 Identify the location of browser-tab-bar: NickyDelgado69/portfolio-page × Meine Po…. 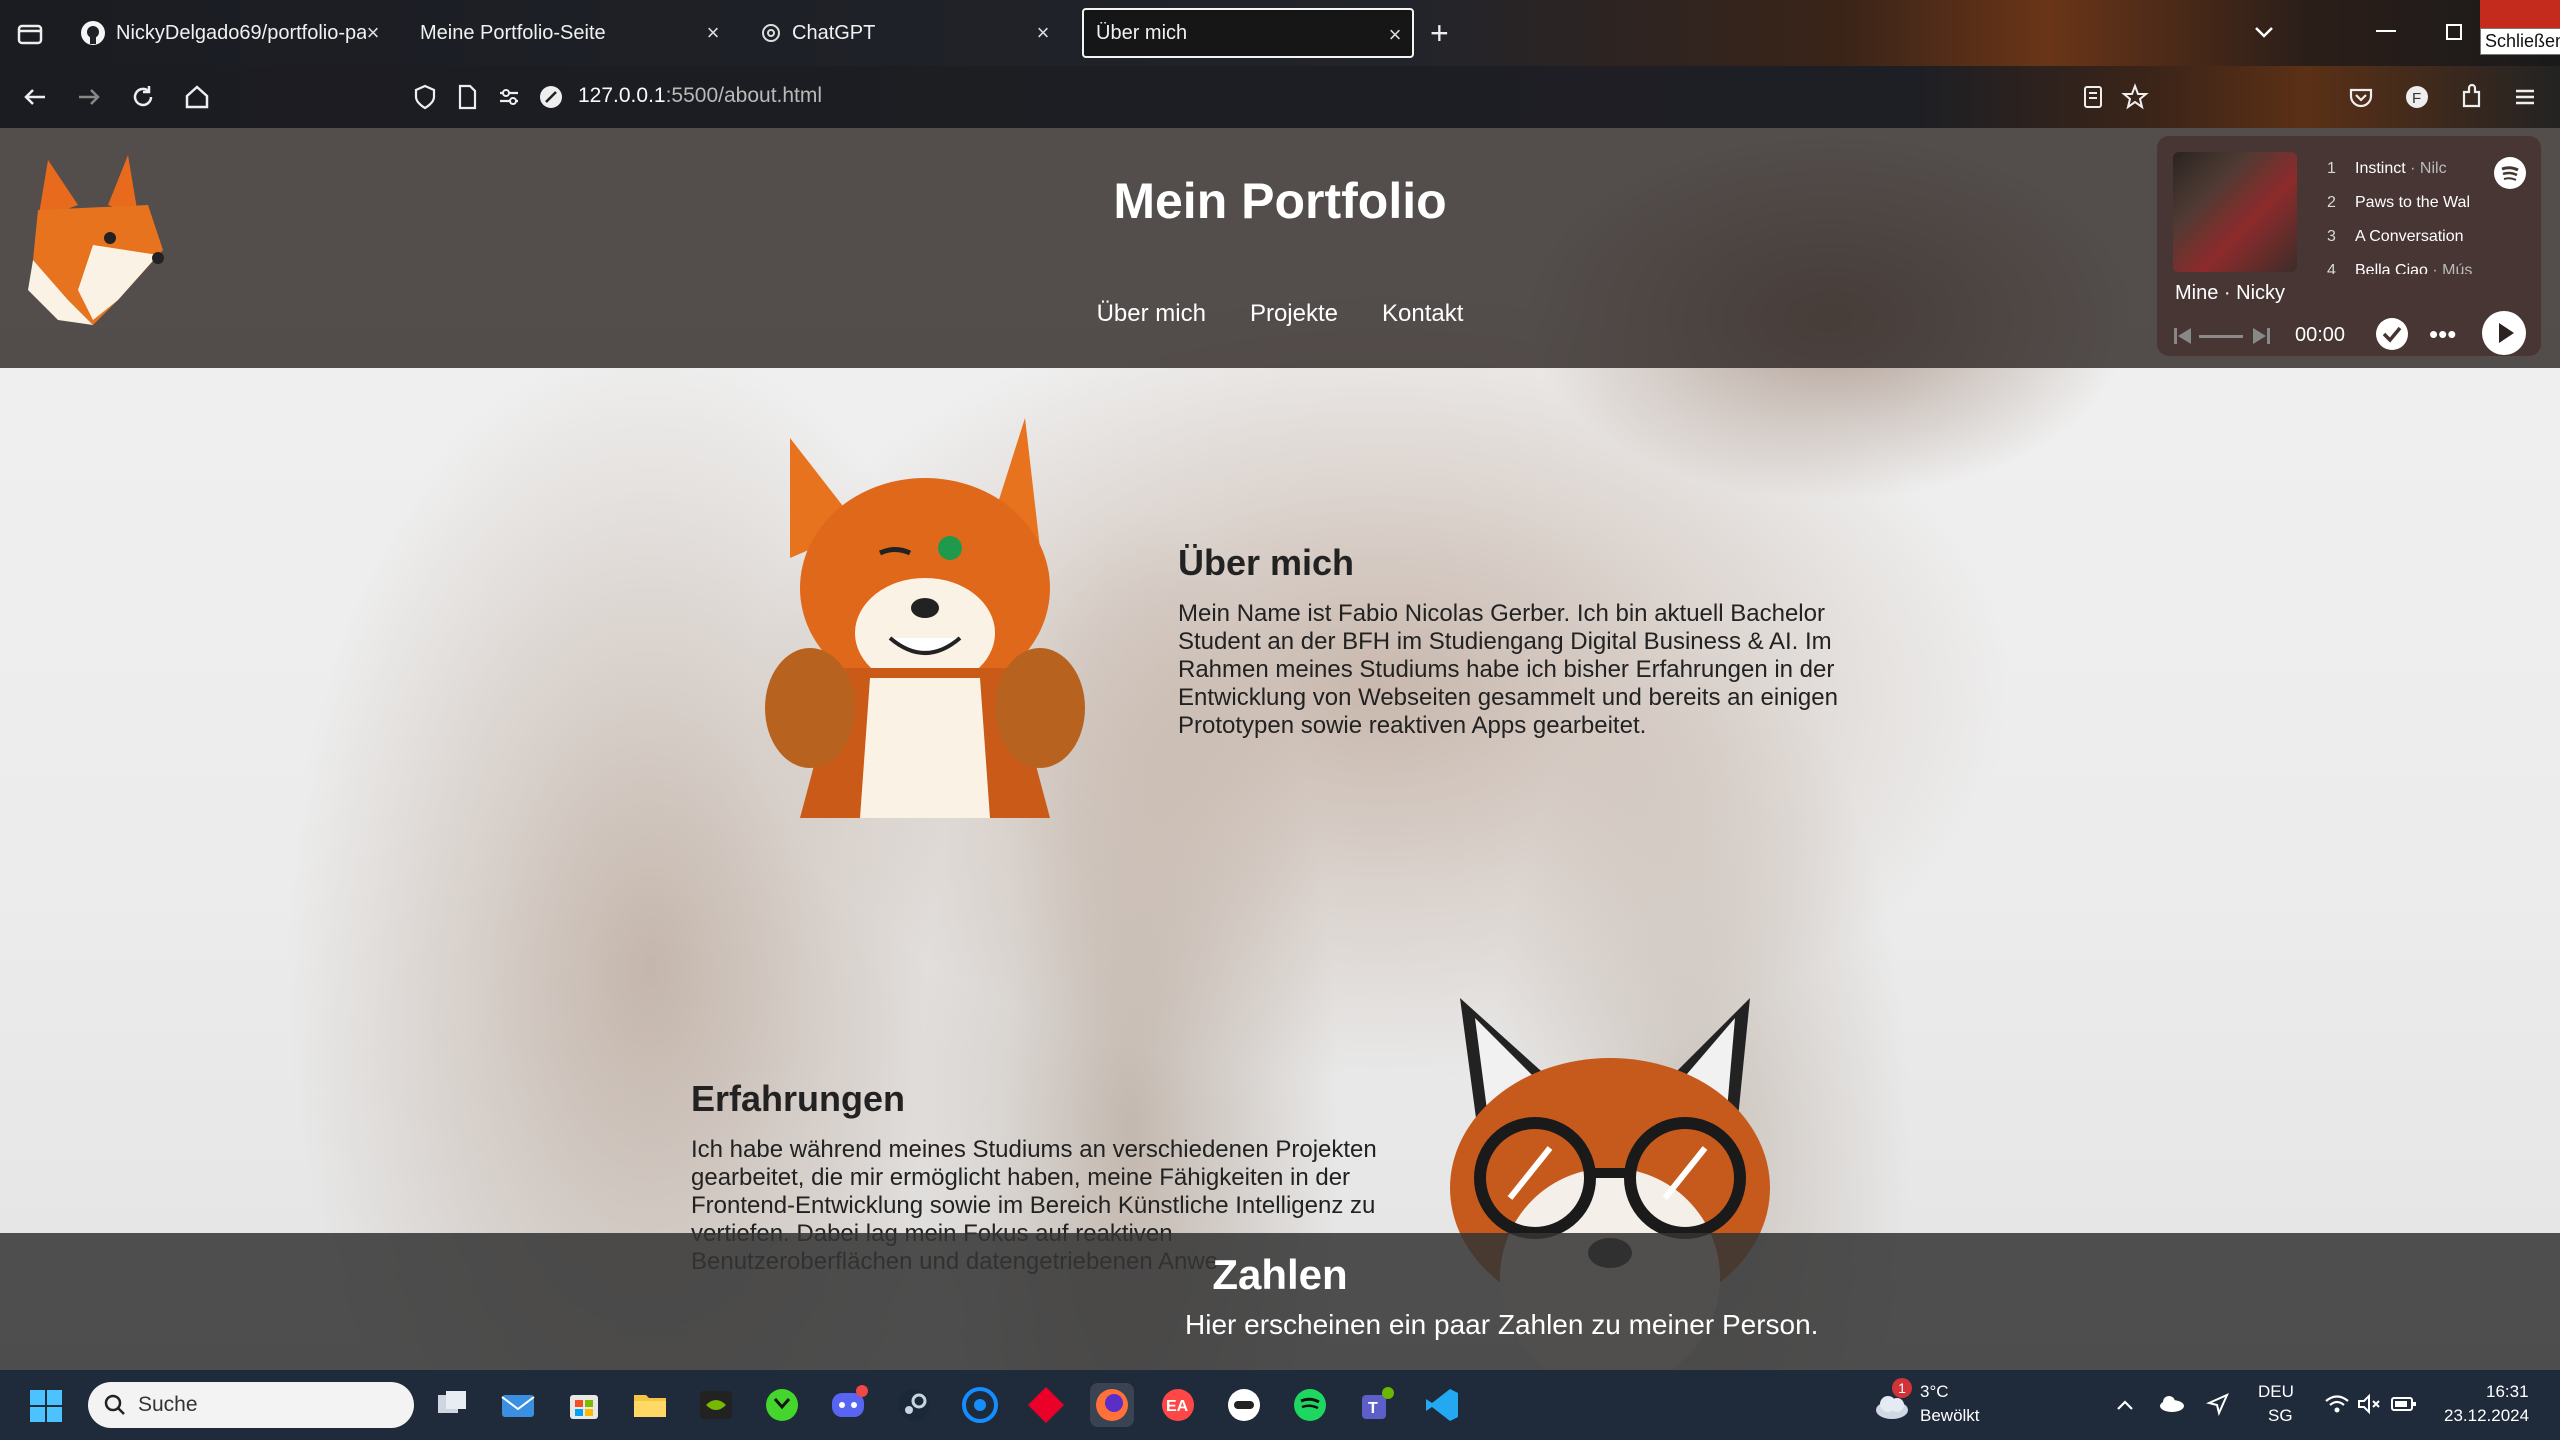
(1280, 33).